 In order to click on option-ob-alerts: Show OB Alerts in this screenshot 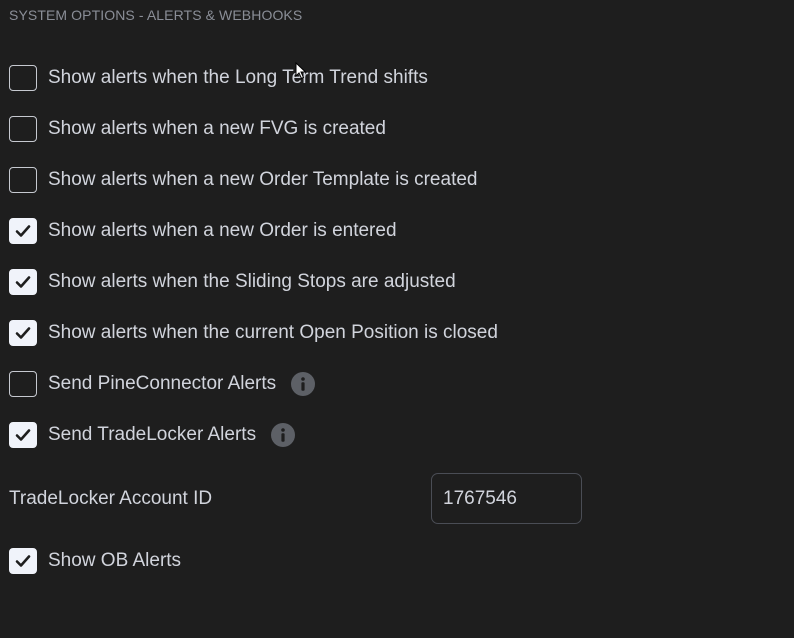, I will do `click(95, 561)`.